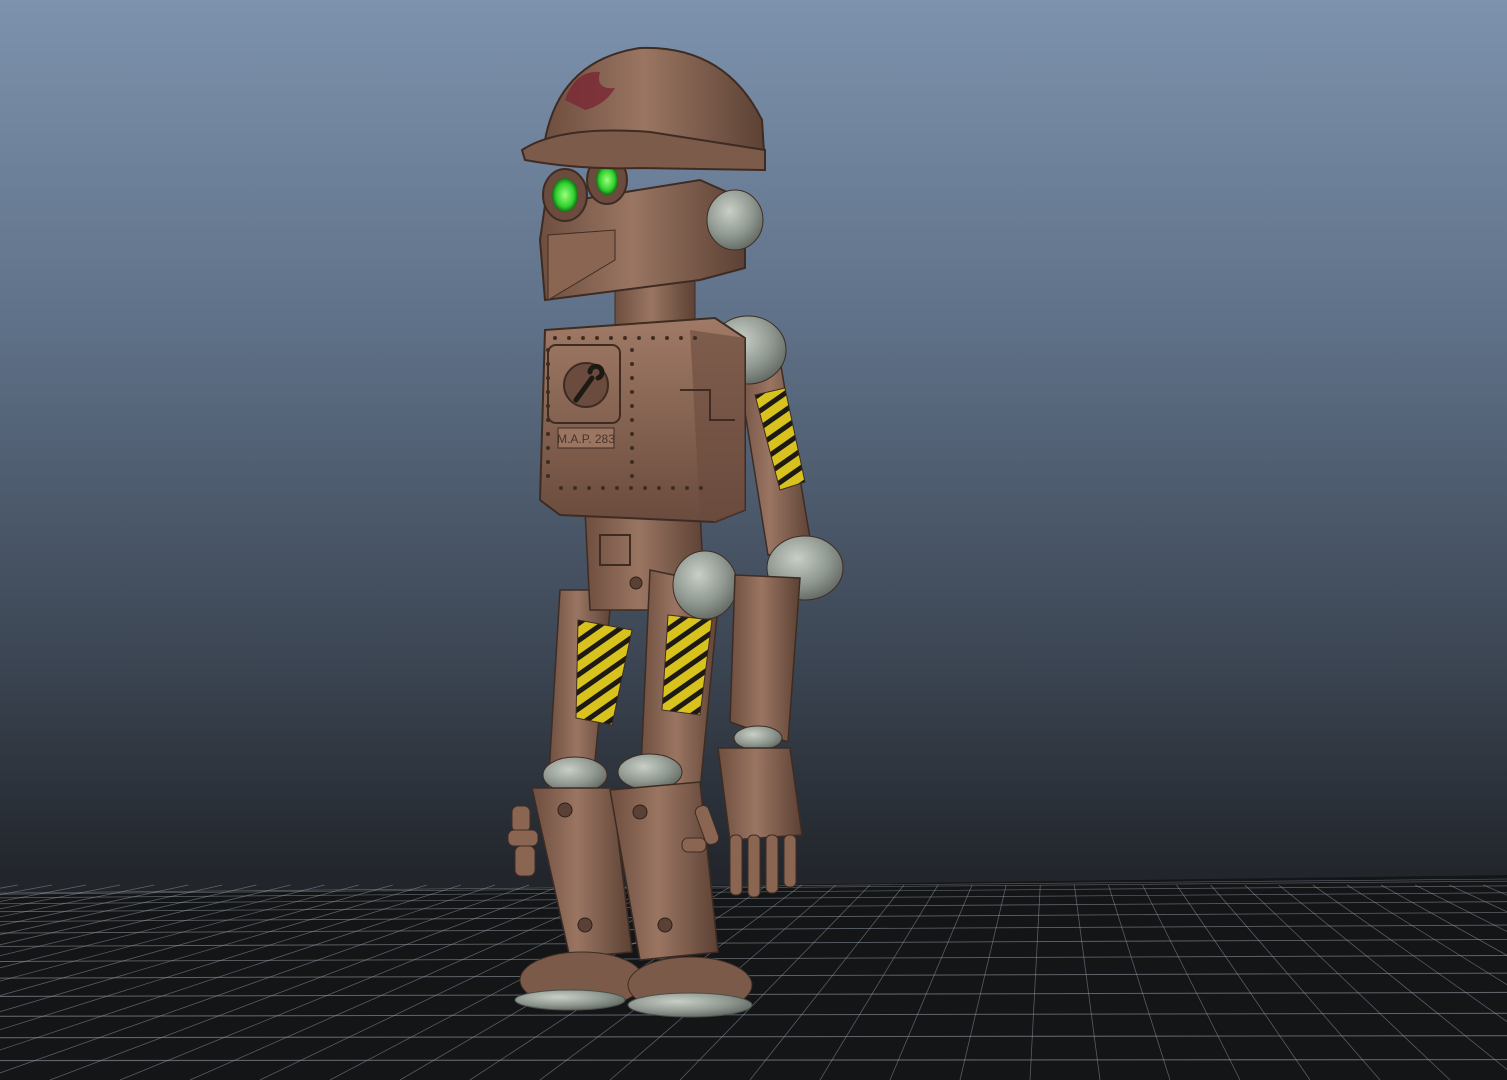 This screenshot has width=1507, height=1080. What do you see at coordinates (651, 228) in the screenshot?
I see `robot-head` at bounding box center [651, 228].